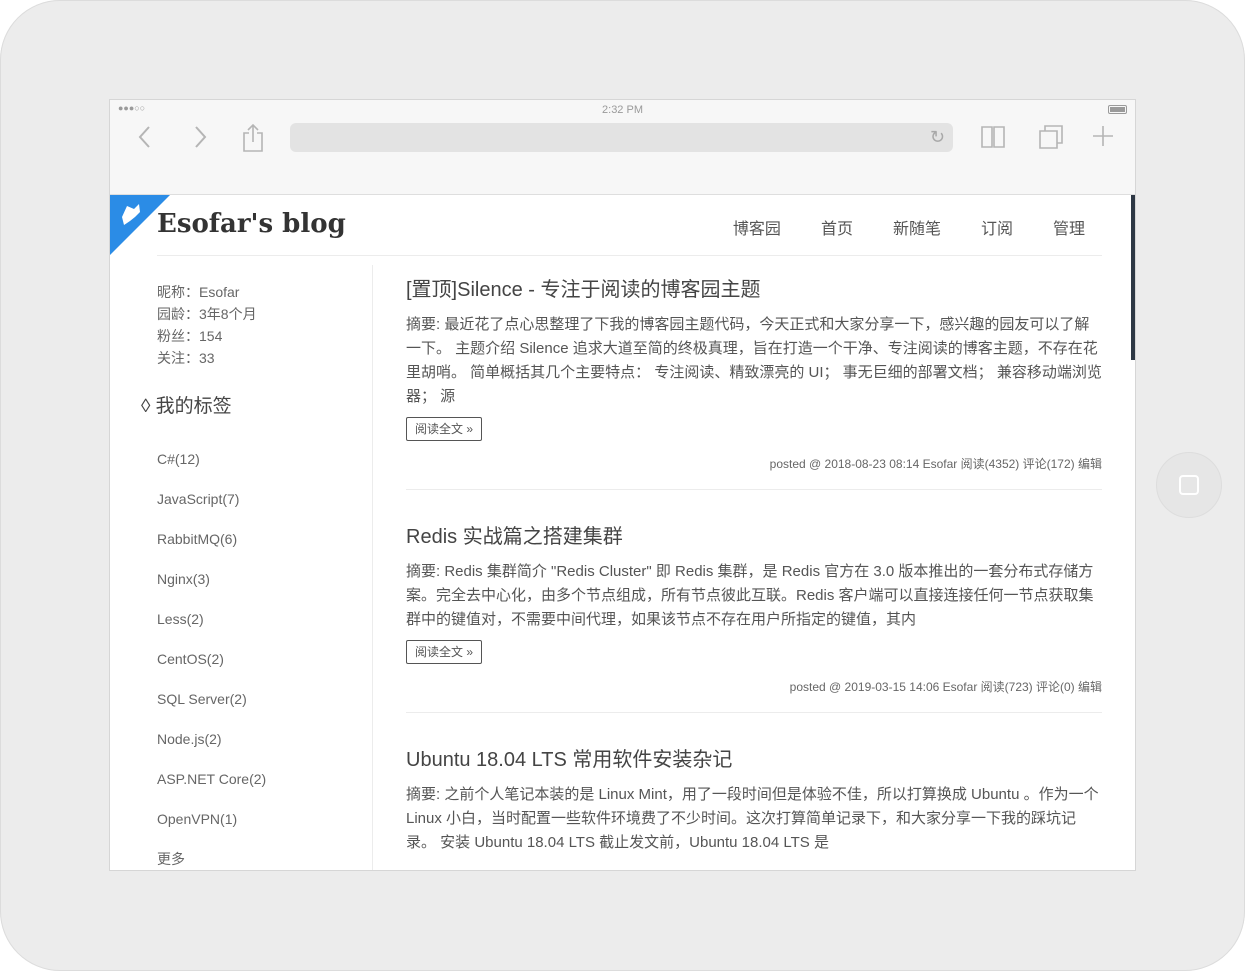 The image size is (1245, 971). What do you see at coordinates (198, 292) in the screenshot?
I see `profile-nickname: 昵称：Esofar` at bounding box center [198, 292].